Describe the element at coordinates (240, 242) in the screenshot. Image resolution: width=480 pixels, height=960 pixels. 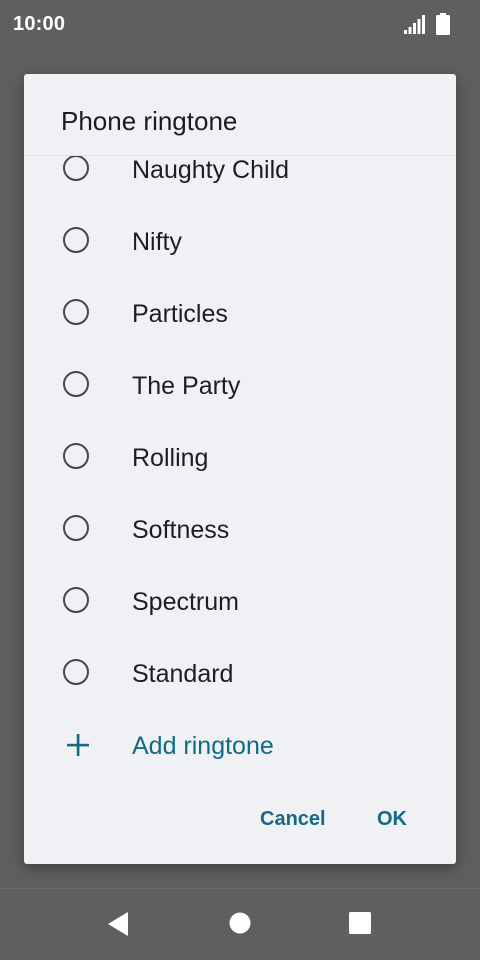
I see `ringtone-item: Nifty` at that location.